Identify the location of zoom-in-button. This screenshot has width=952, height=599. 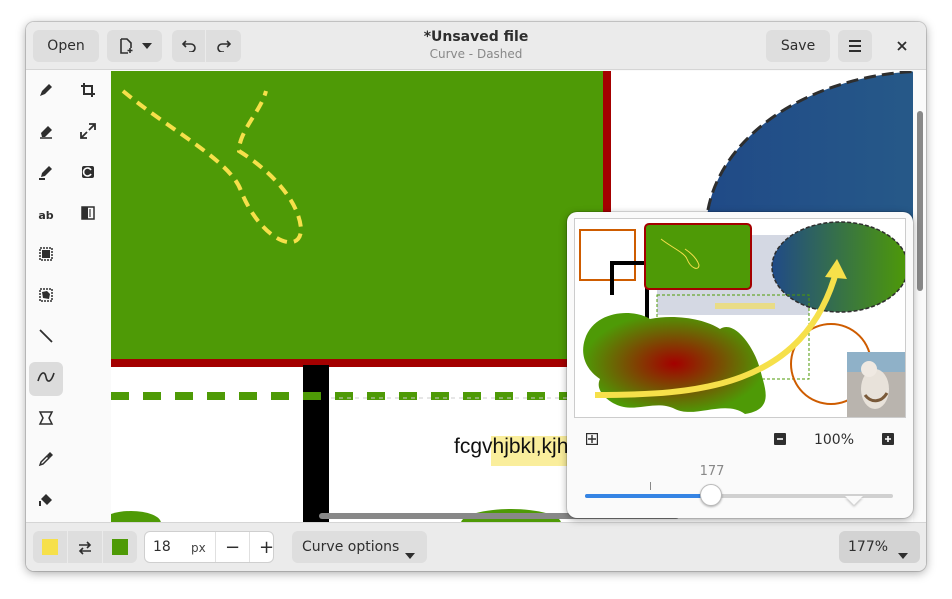
(888, 439).